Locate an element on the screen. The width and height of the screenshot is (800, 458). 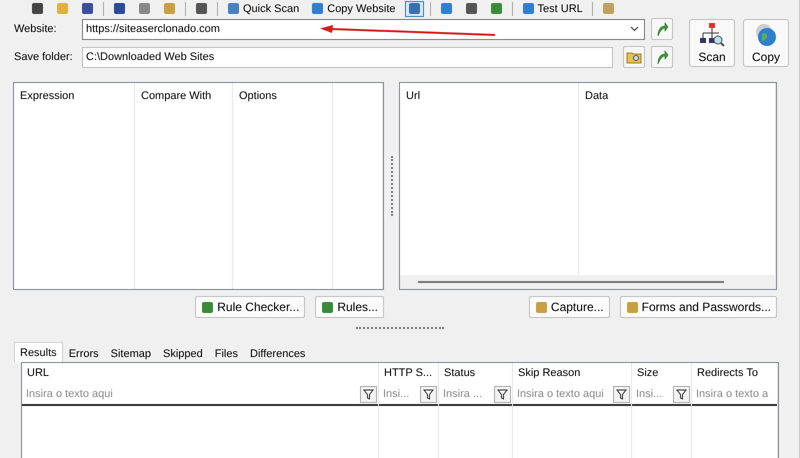
save-folder-label: Save folder: is located at coordinates (44, 57).